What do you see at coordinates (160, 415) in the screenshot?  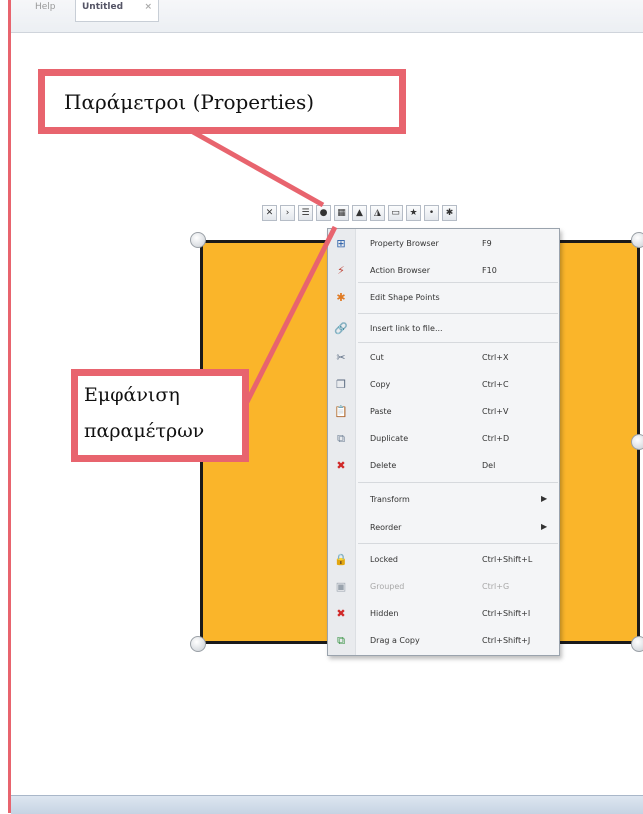 I see `callout-show-properties: Εμφάνιση παραμέτρων` at bounding box center [160, 415].